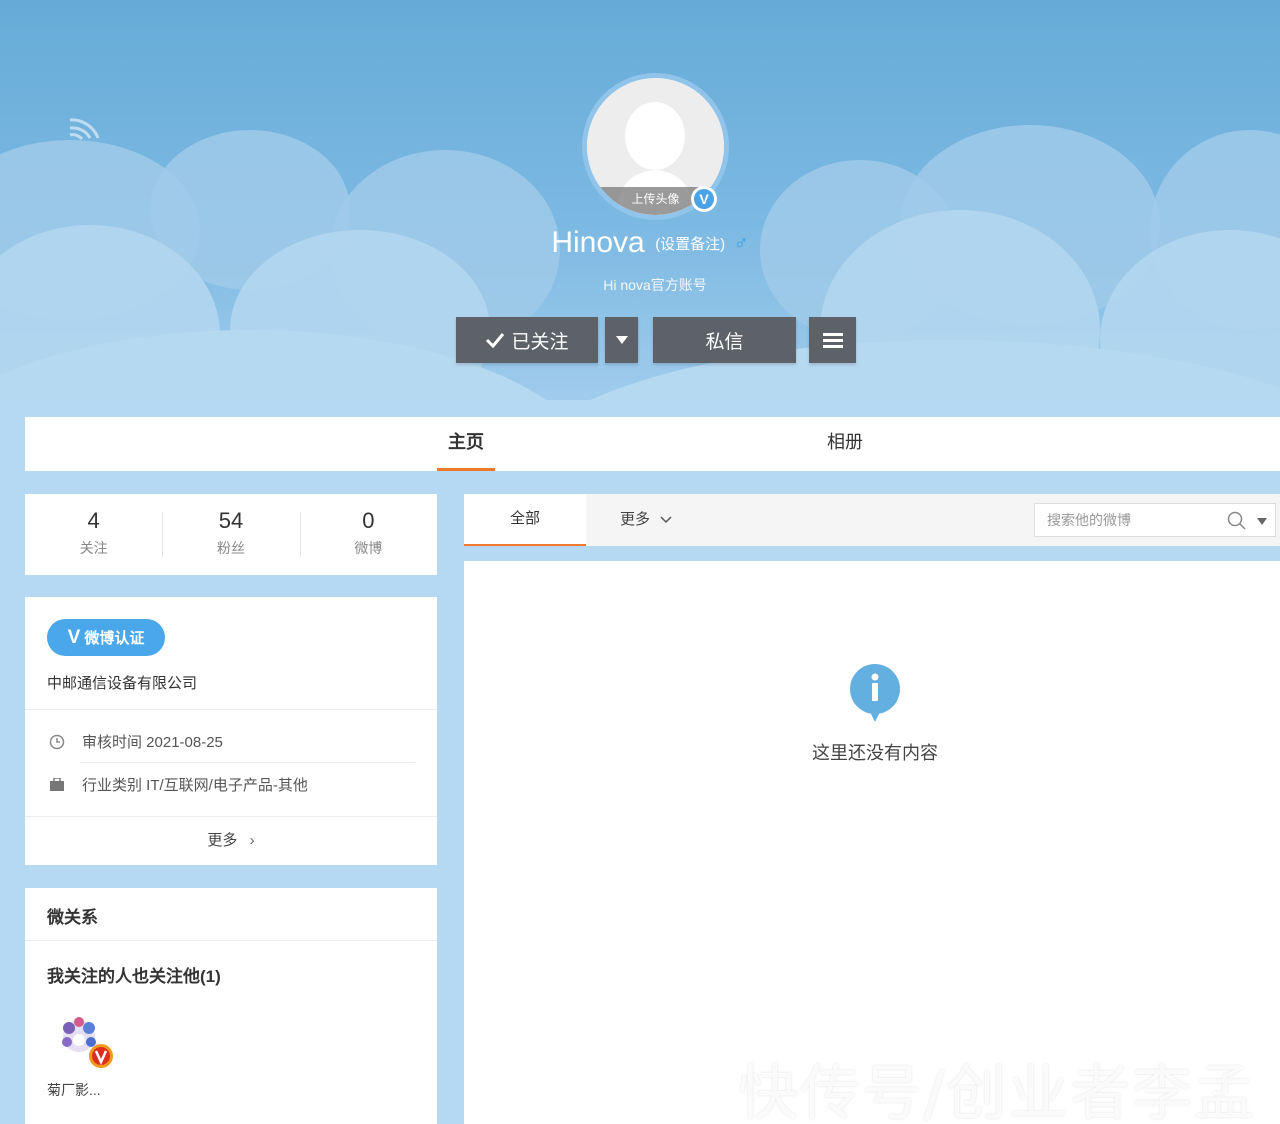 The image size is (1280, 1124). Describe the element at coordinates (231, 520) in the screenshot. I see `stat-followers-value: 54` at that location.